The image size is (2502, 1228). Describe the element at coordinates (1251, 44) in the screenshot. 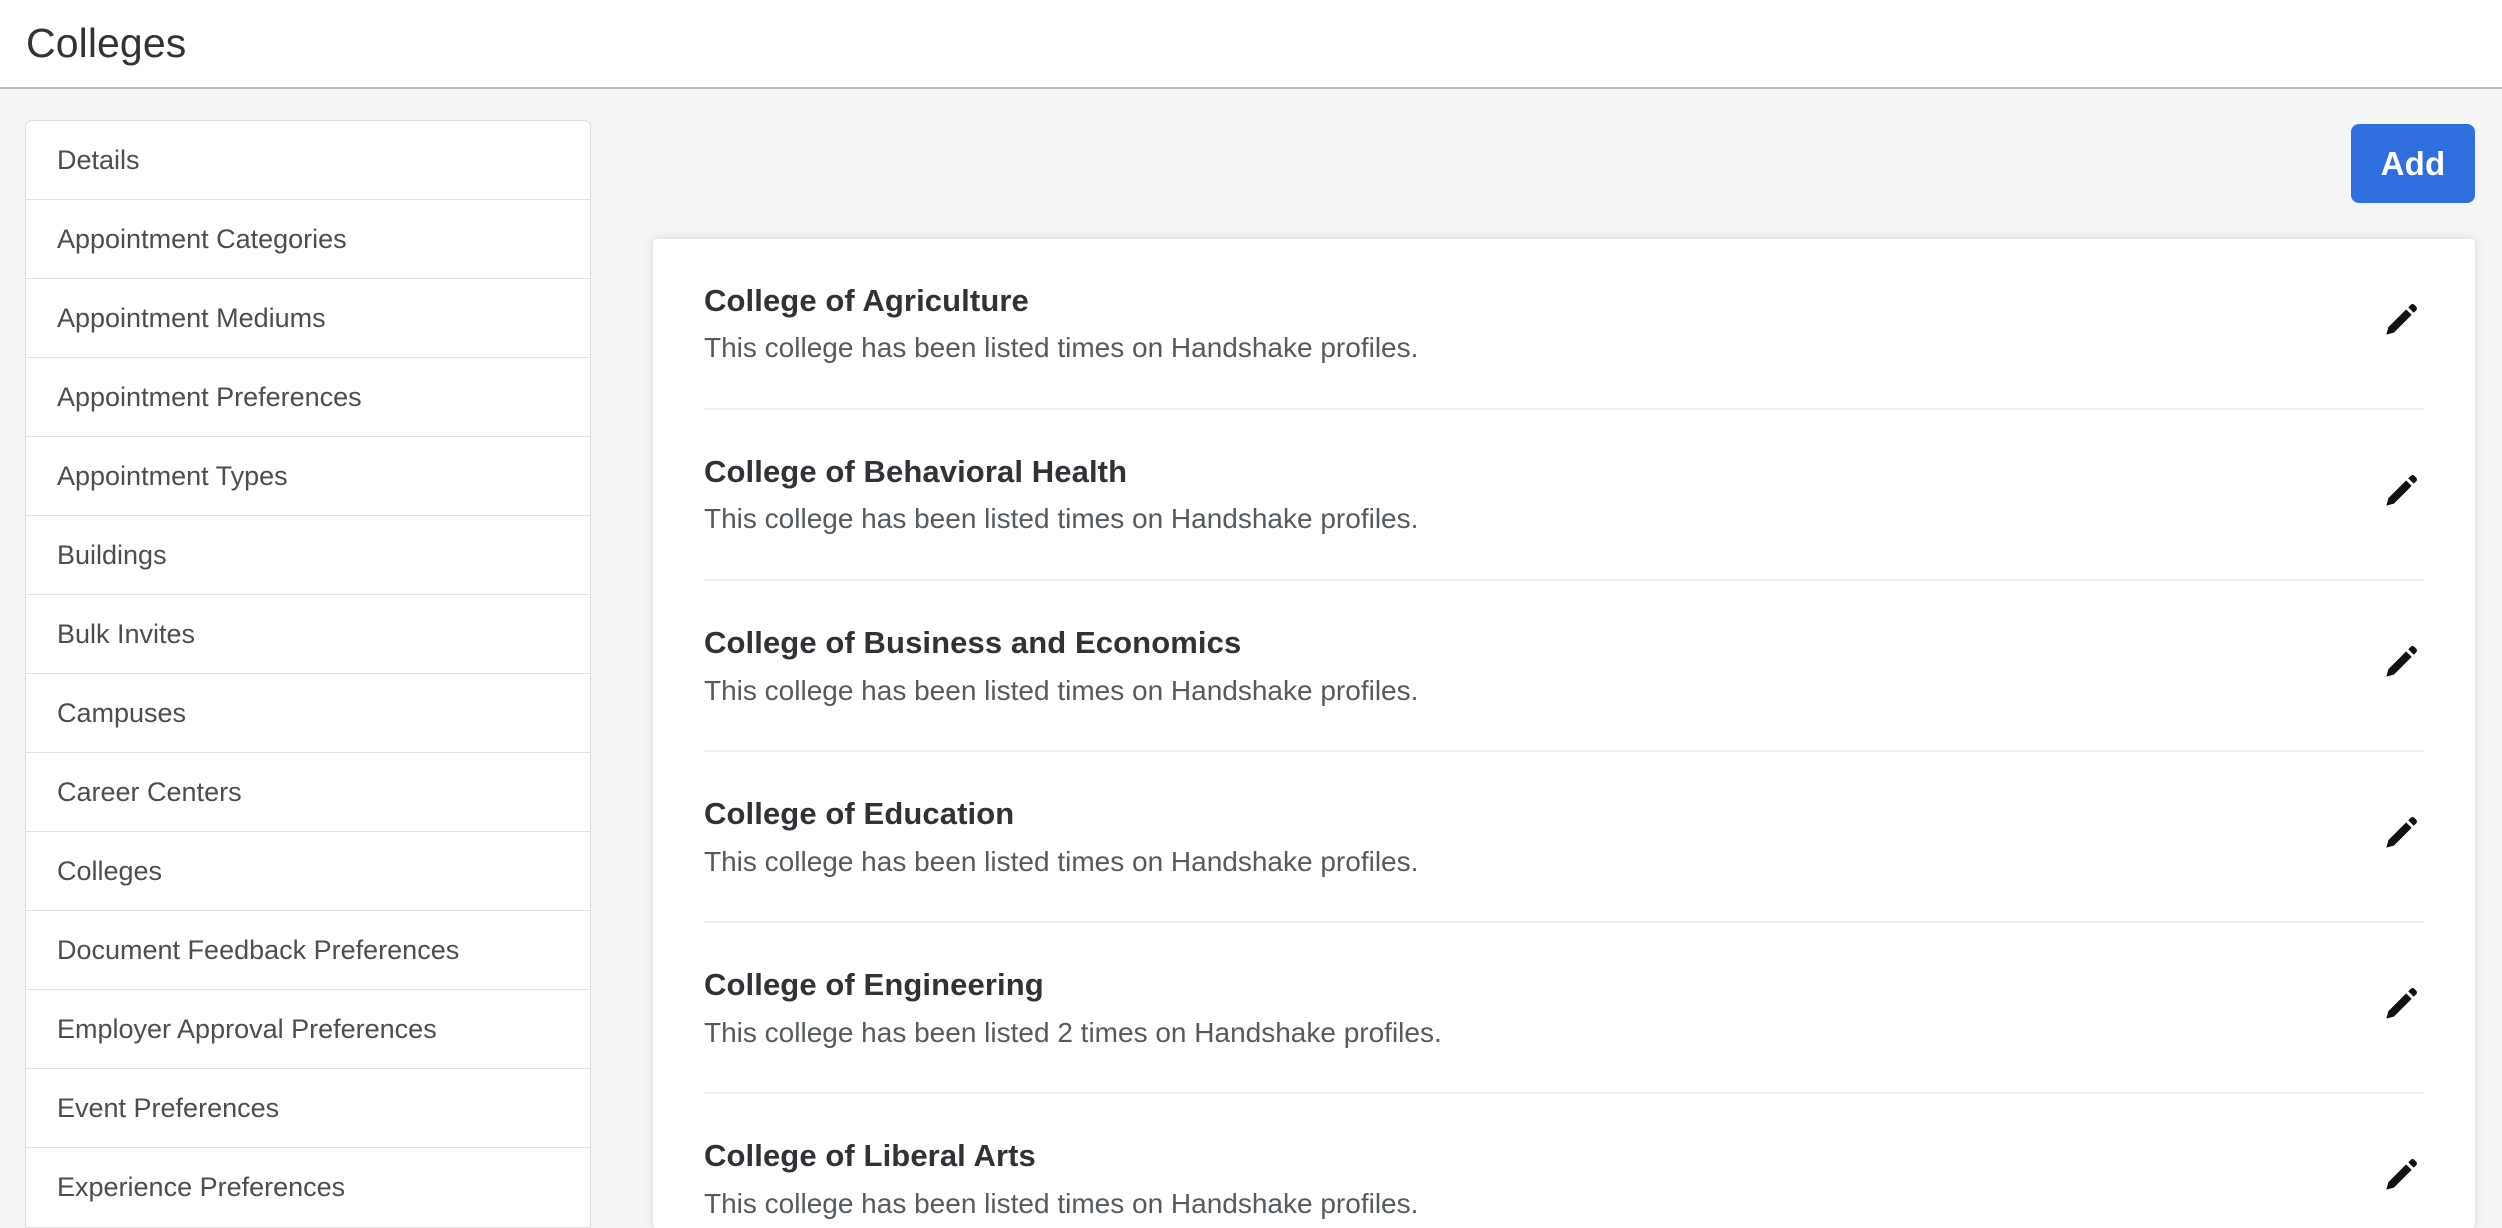

I see `page-header: Colleges` at that location.